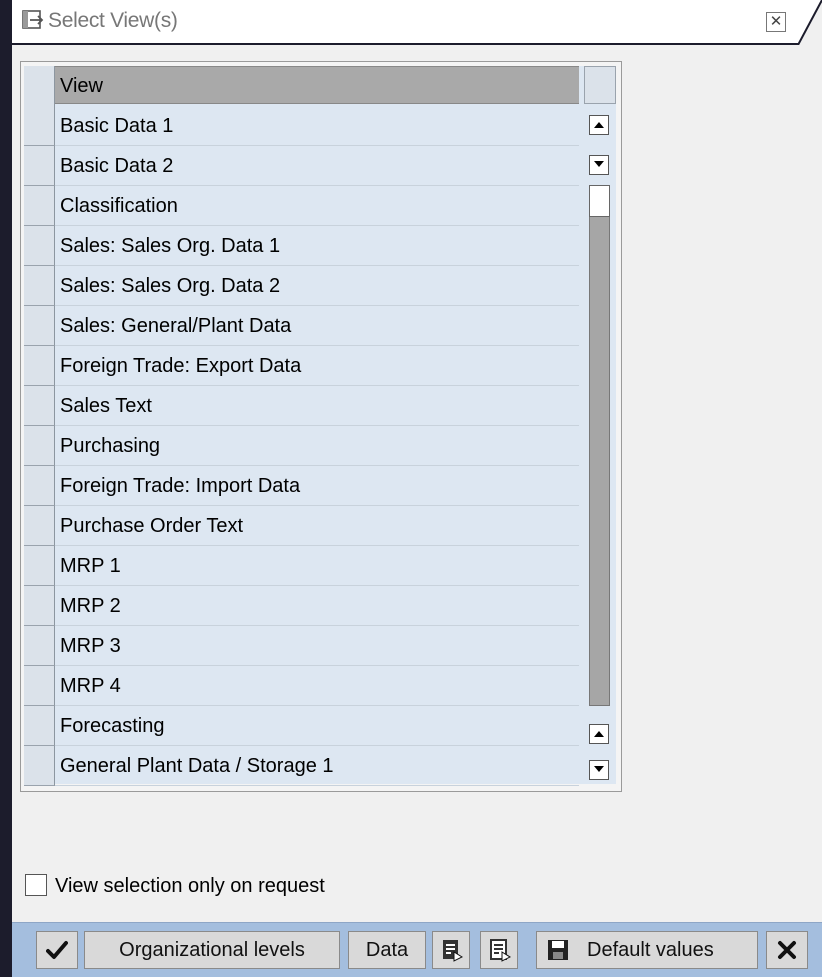  Describe the element at coordinates (6, 488) in the screenshot. I see `window-frame` at that location.